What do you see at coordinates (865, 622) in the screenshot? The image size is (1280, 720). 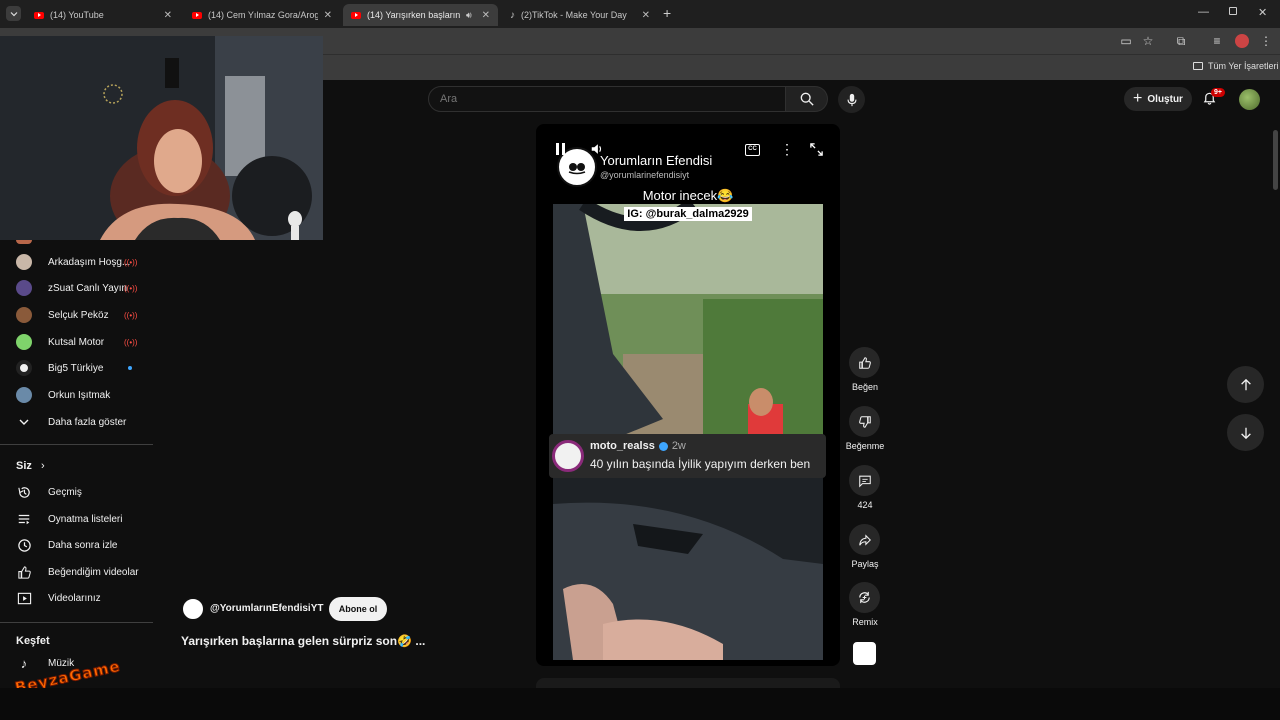 I see `remix-label: Remix` at bounding box center [865, 622].